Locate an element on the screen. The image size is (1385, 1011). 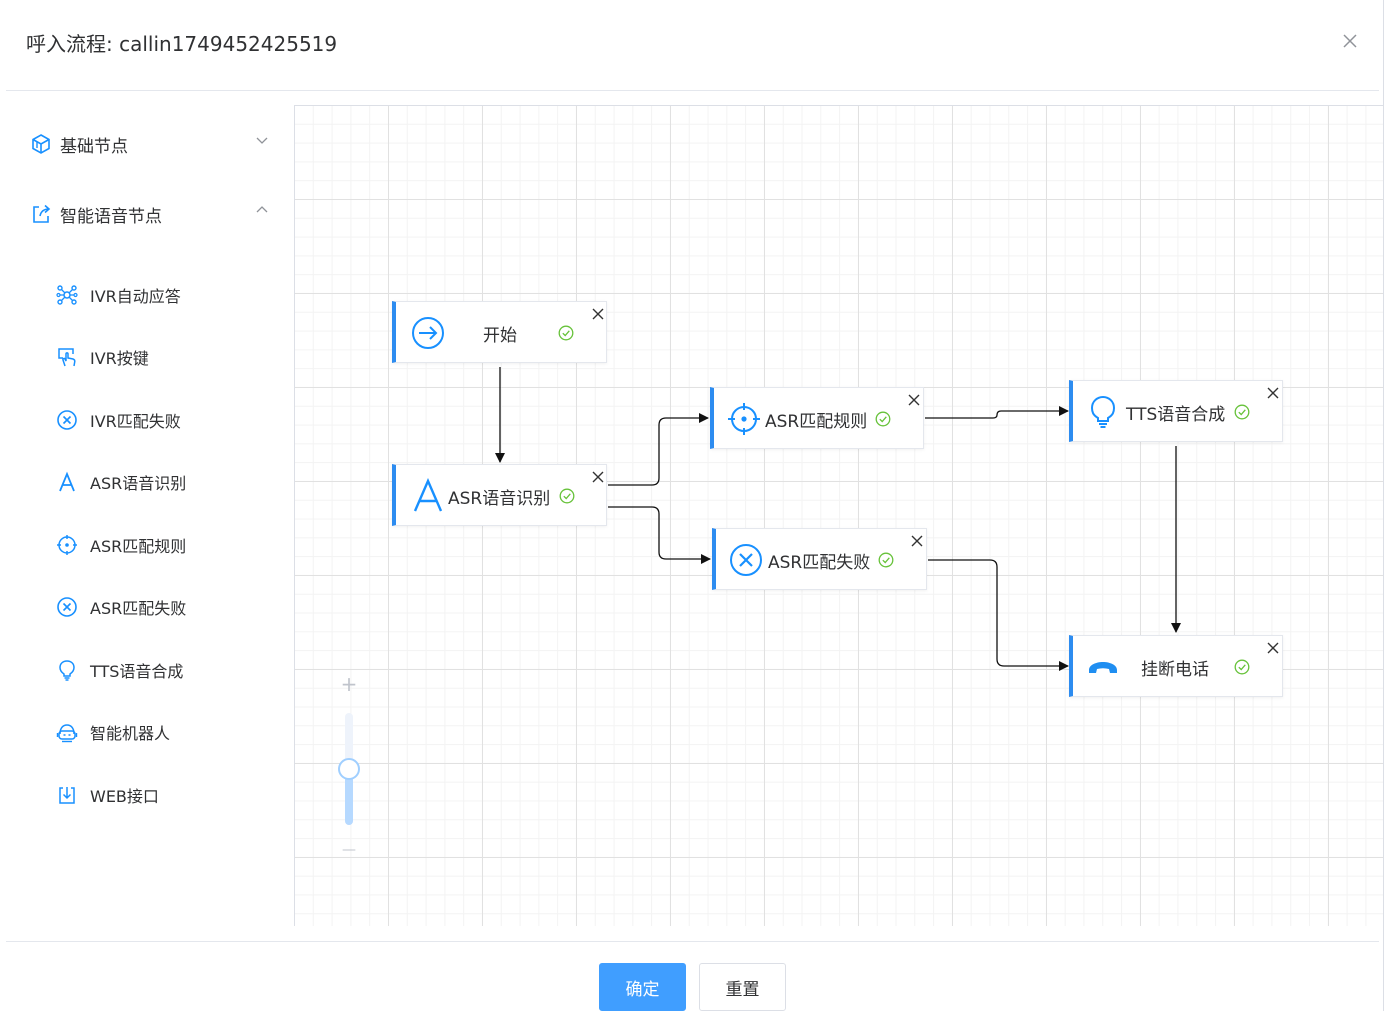
zoom-in-button: + is located at coordinates (349, 684).